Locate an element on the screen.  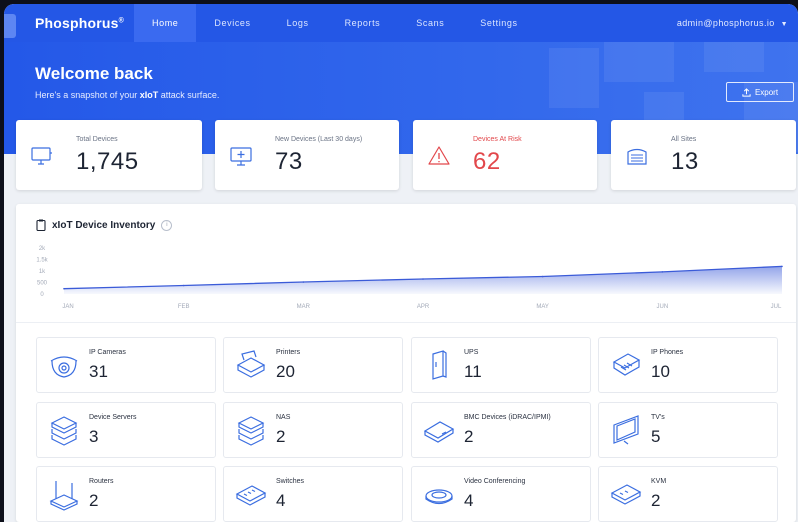
page-title: Welcome back is located at coordinates (94, 73).